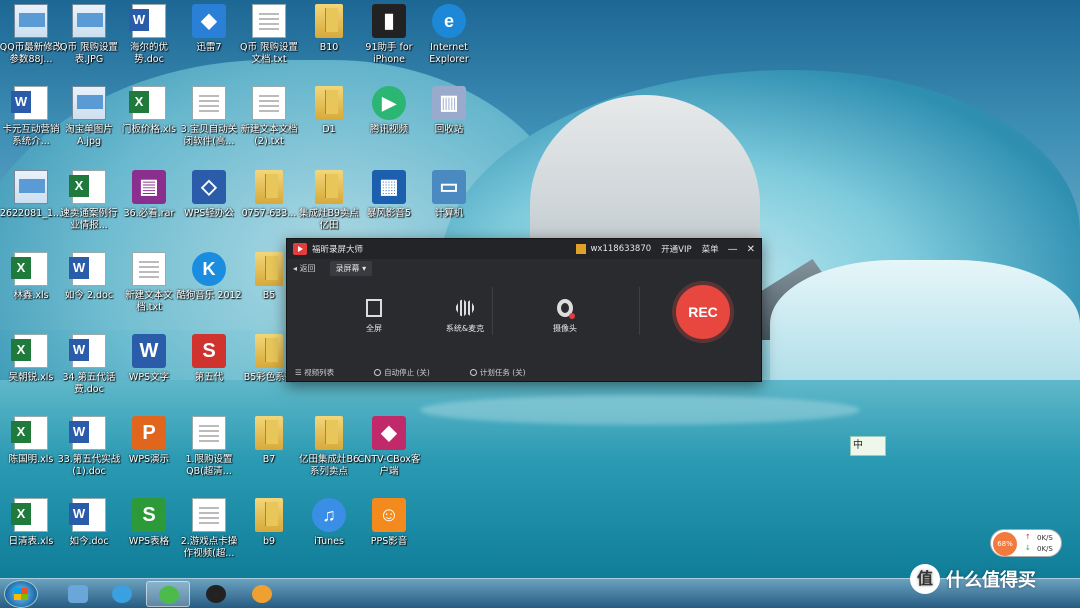  What do you see at coordinates (389, 123) in the screenshot?
I see `desktop-icon: ▶ 腾讯视频` at bounding box center [389, 123].